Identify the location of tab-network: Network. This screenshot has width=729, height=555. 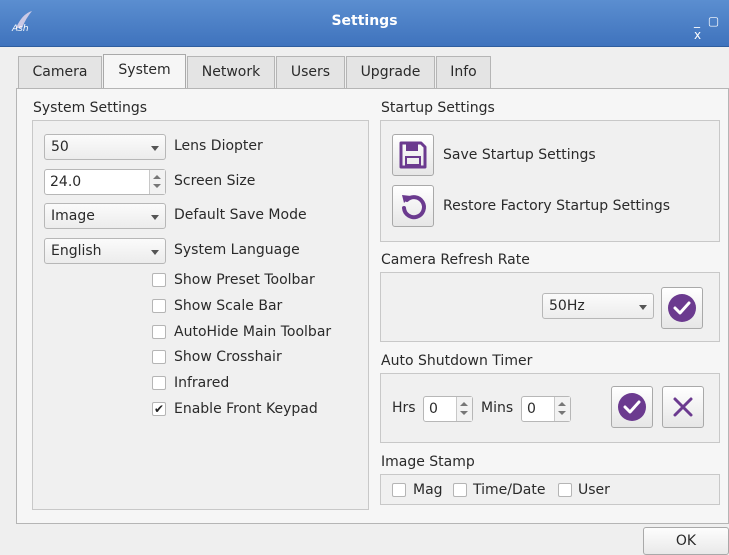
(231, 72).